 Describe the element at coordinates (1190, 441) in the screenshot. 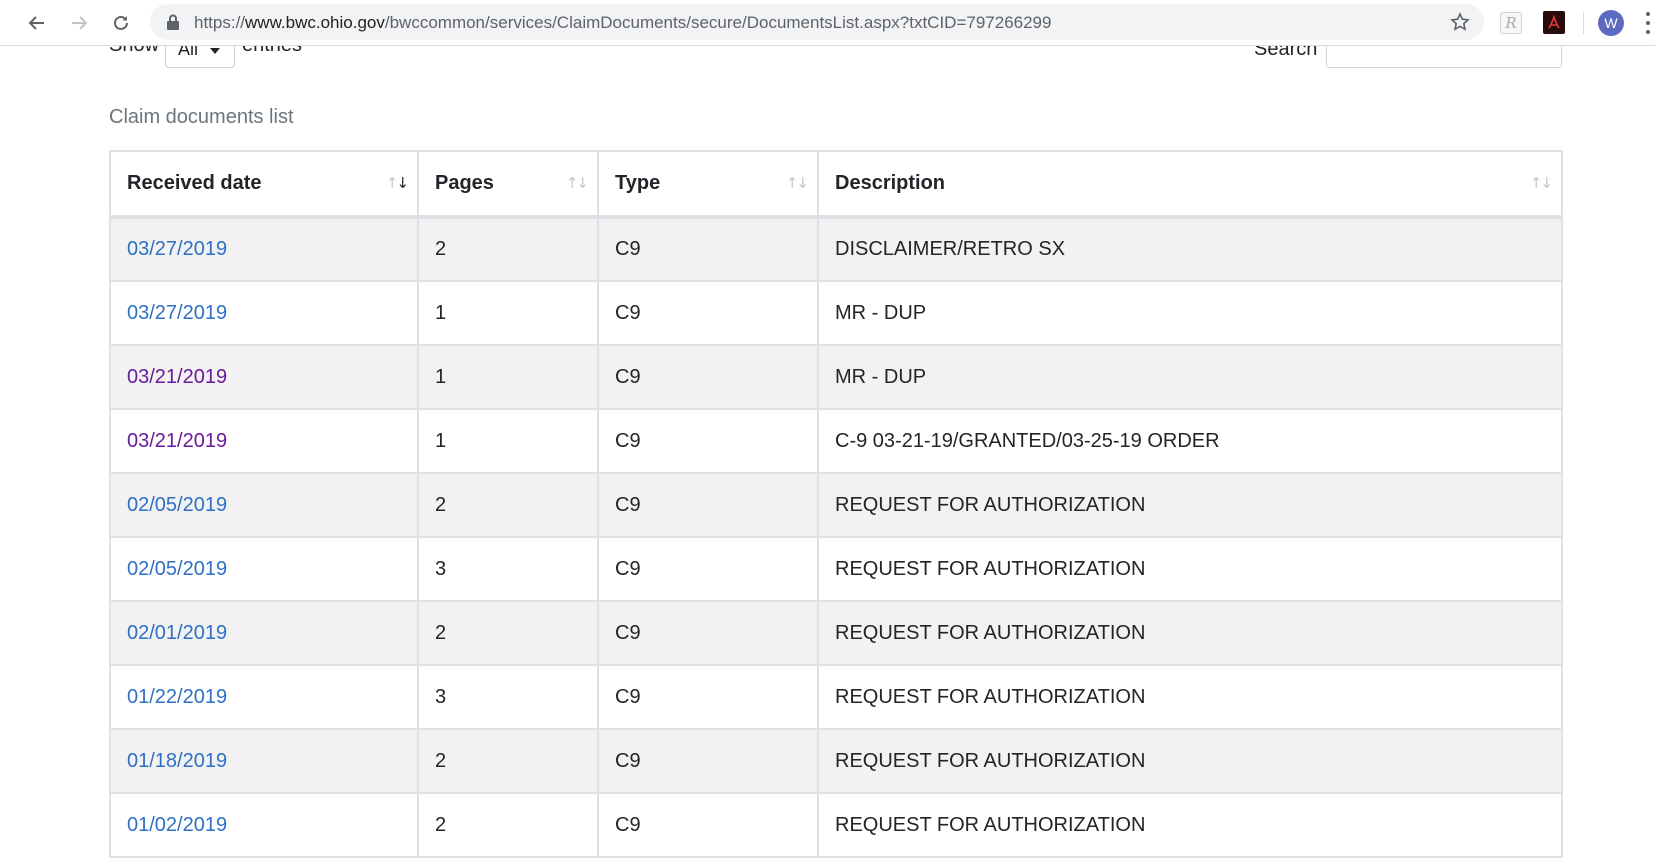

I see `description-cell: C-9 03-21-19/GRANTED/03-25-19 ORDER` at that location.